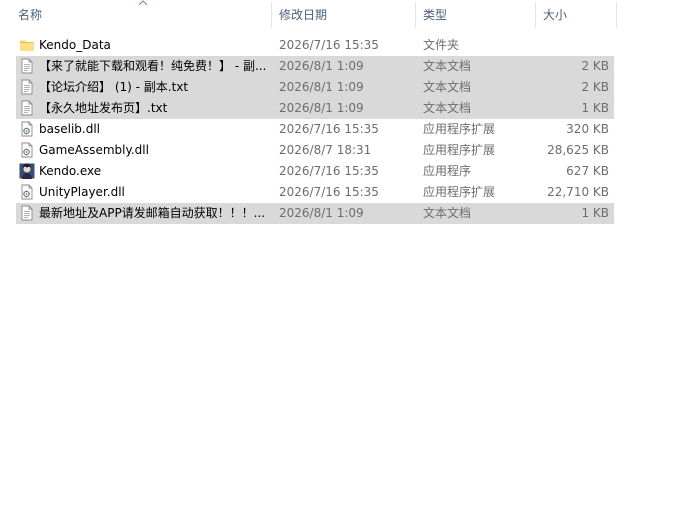  Describe the element at coordinates (447, 171) in the screenshot. I see `file-type: 应用程序` at that location.